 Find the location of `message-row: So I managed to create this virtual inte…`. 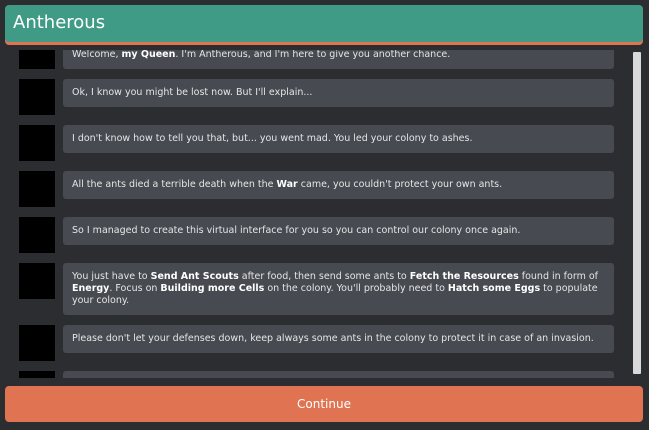

message-row: So I managed to create this virtual inte… is located at coordinates (320, 235).